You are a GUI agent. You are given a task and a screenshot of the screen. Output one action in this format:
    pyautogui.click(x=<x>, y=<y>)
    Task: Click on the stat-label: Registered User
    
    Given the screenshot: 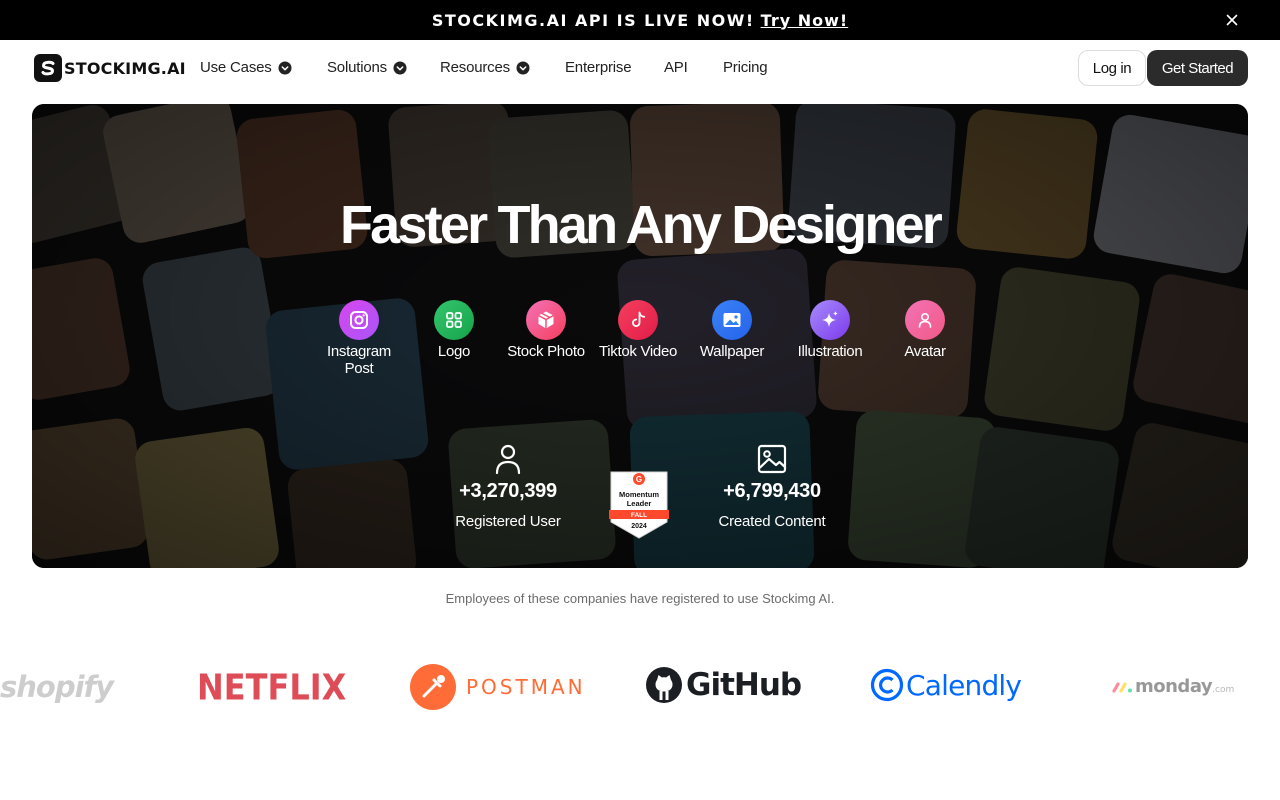 What is the action you would take?
    pyautogui.click(x=508, y=521)
    